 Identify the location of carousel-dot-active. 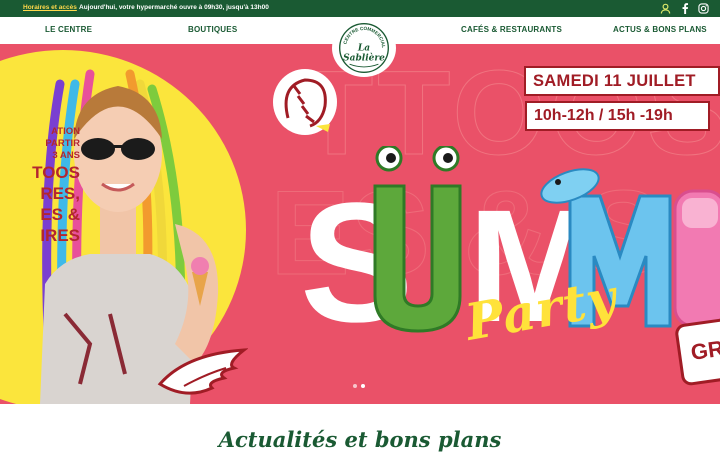
(363, 386).